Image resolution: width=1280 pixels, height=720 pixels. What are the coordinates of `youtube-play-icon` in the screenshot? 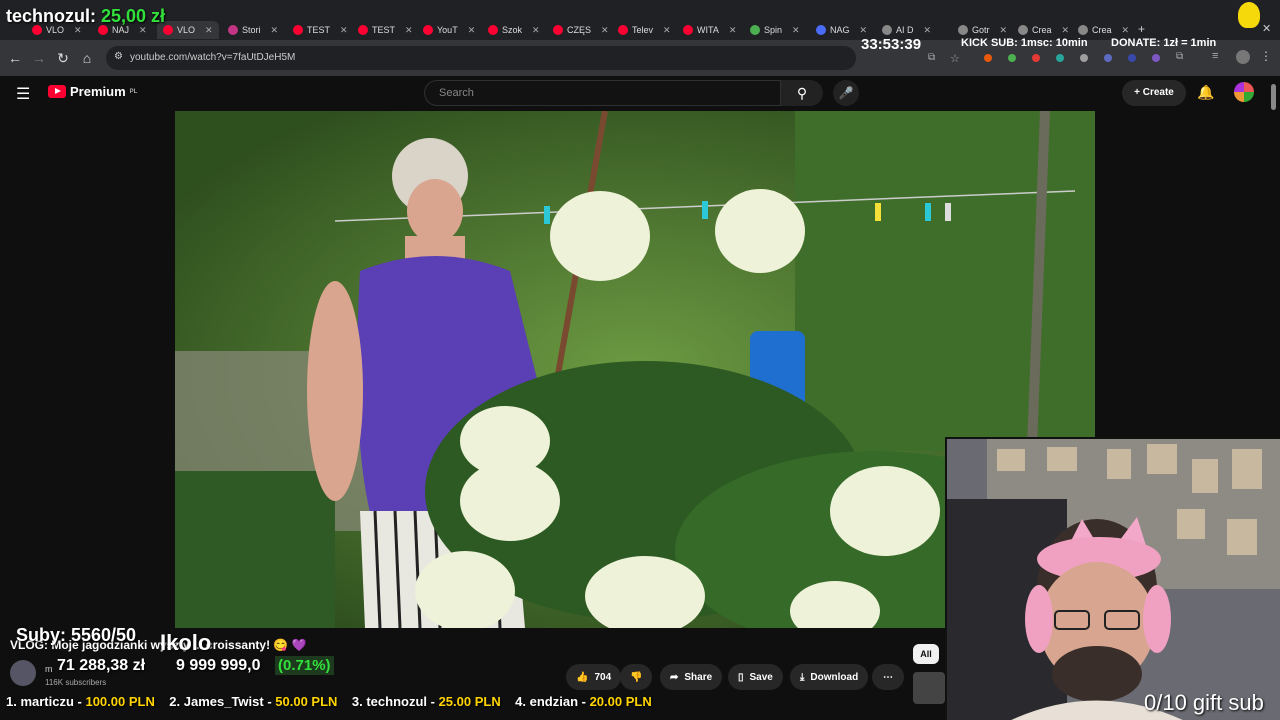 It's located at (57, 91).